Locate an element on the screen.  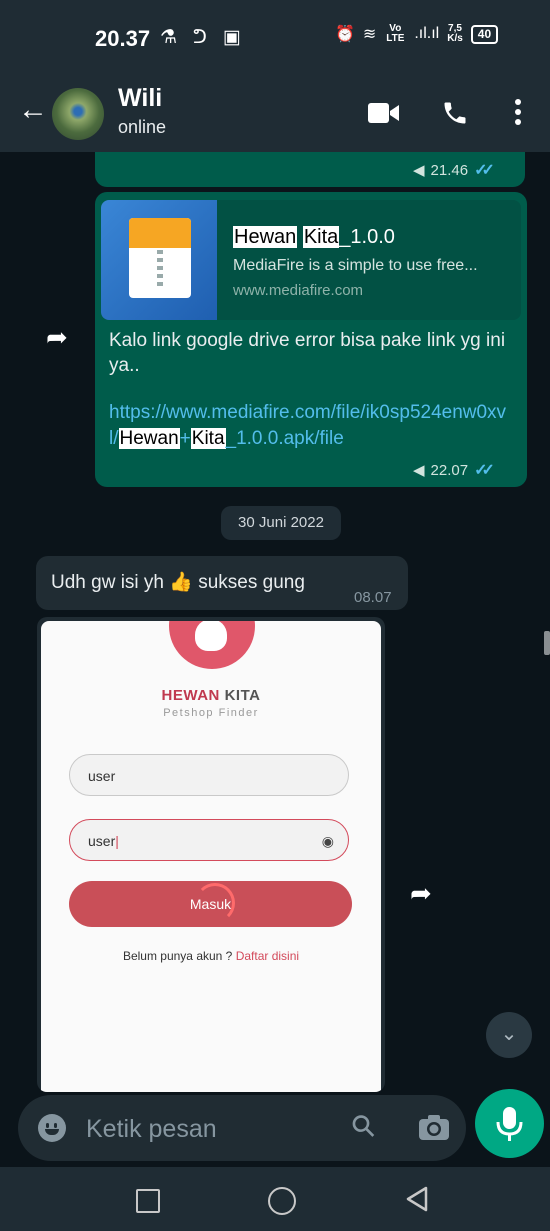
app-tagline: Petshop Finder is located at coordinates (211, 713).